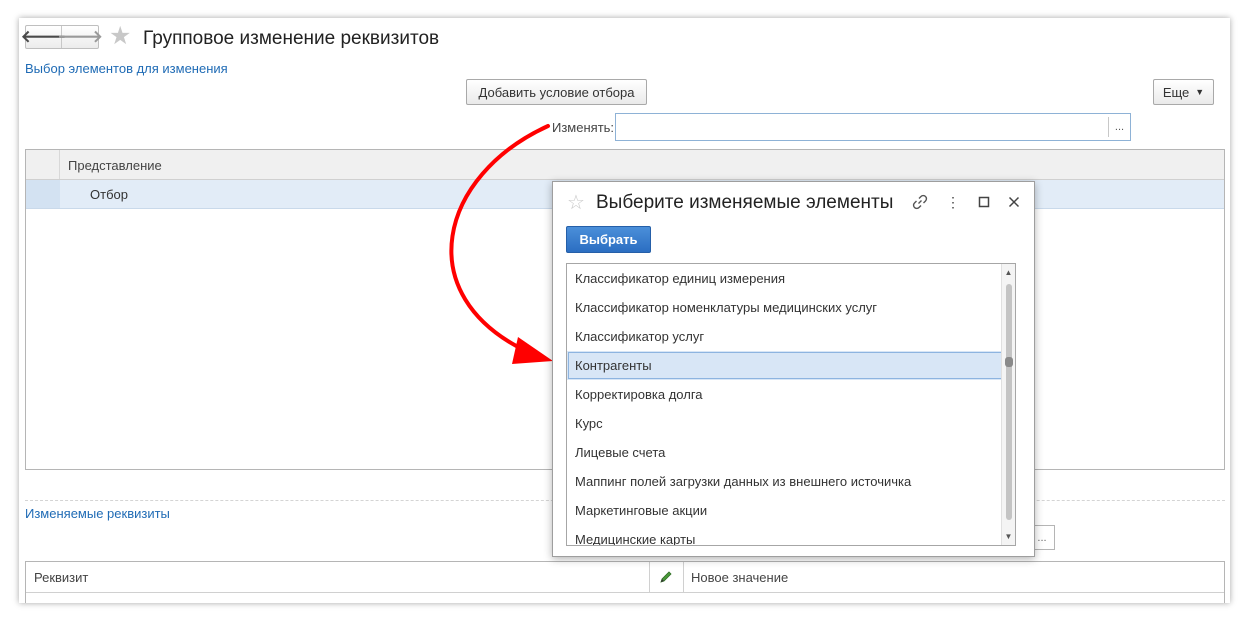 The height and width of the screenshot is (623, 1250). What do you see at coordinates (1009, 362) in the screenshot?
I see `scroll-position-marker` at bounding box center [1009, 362].